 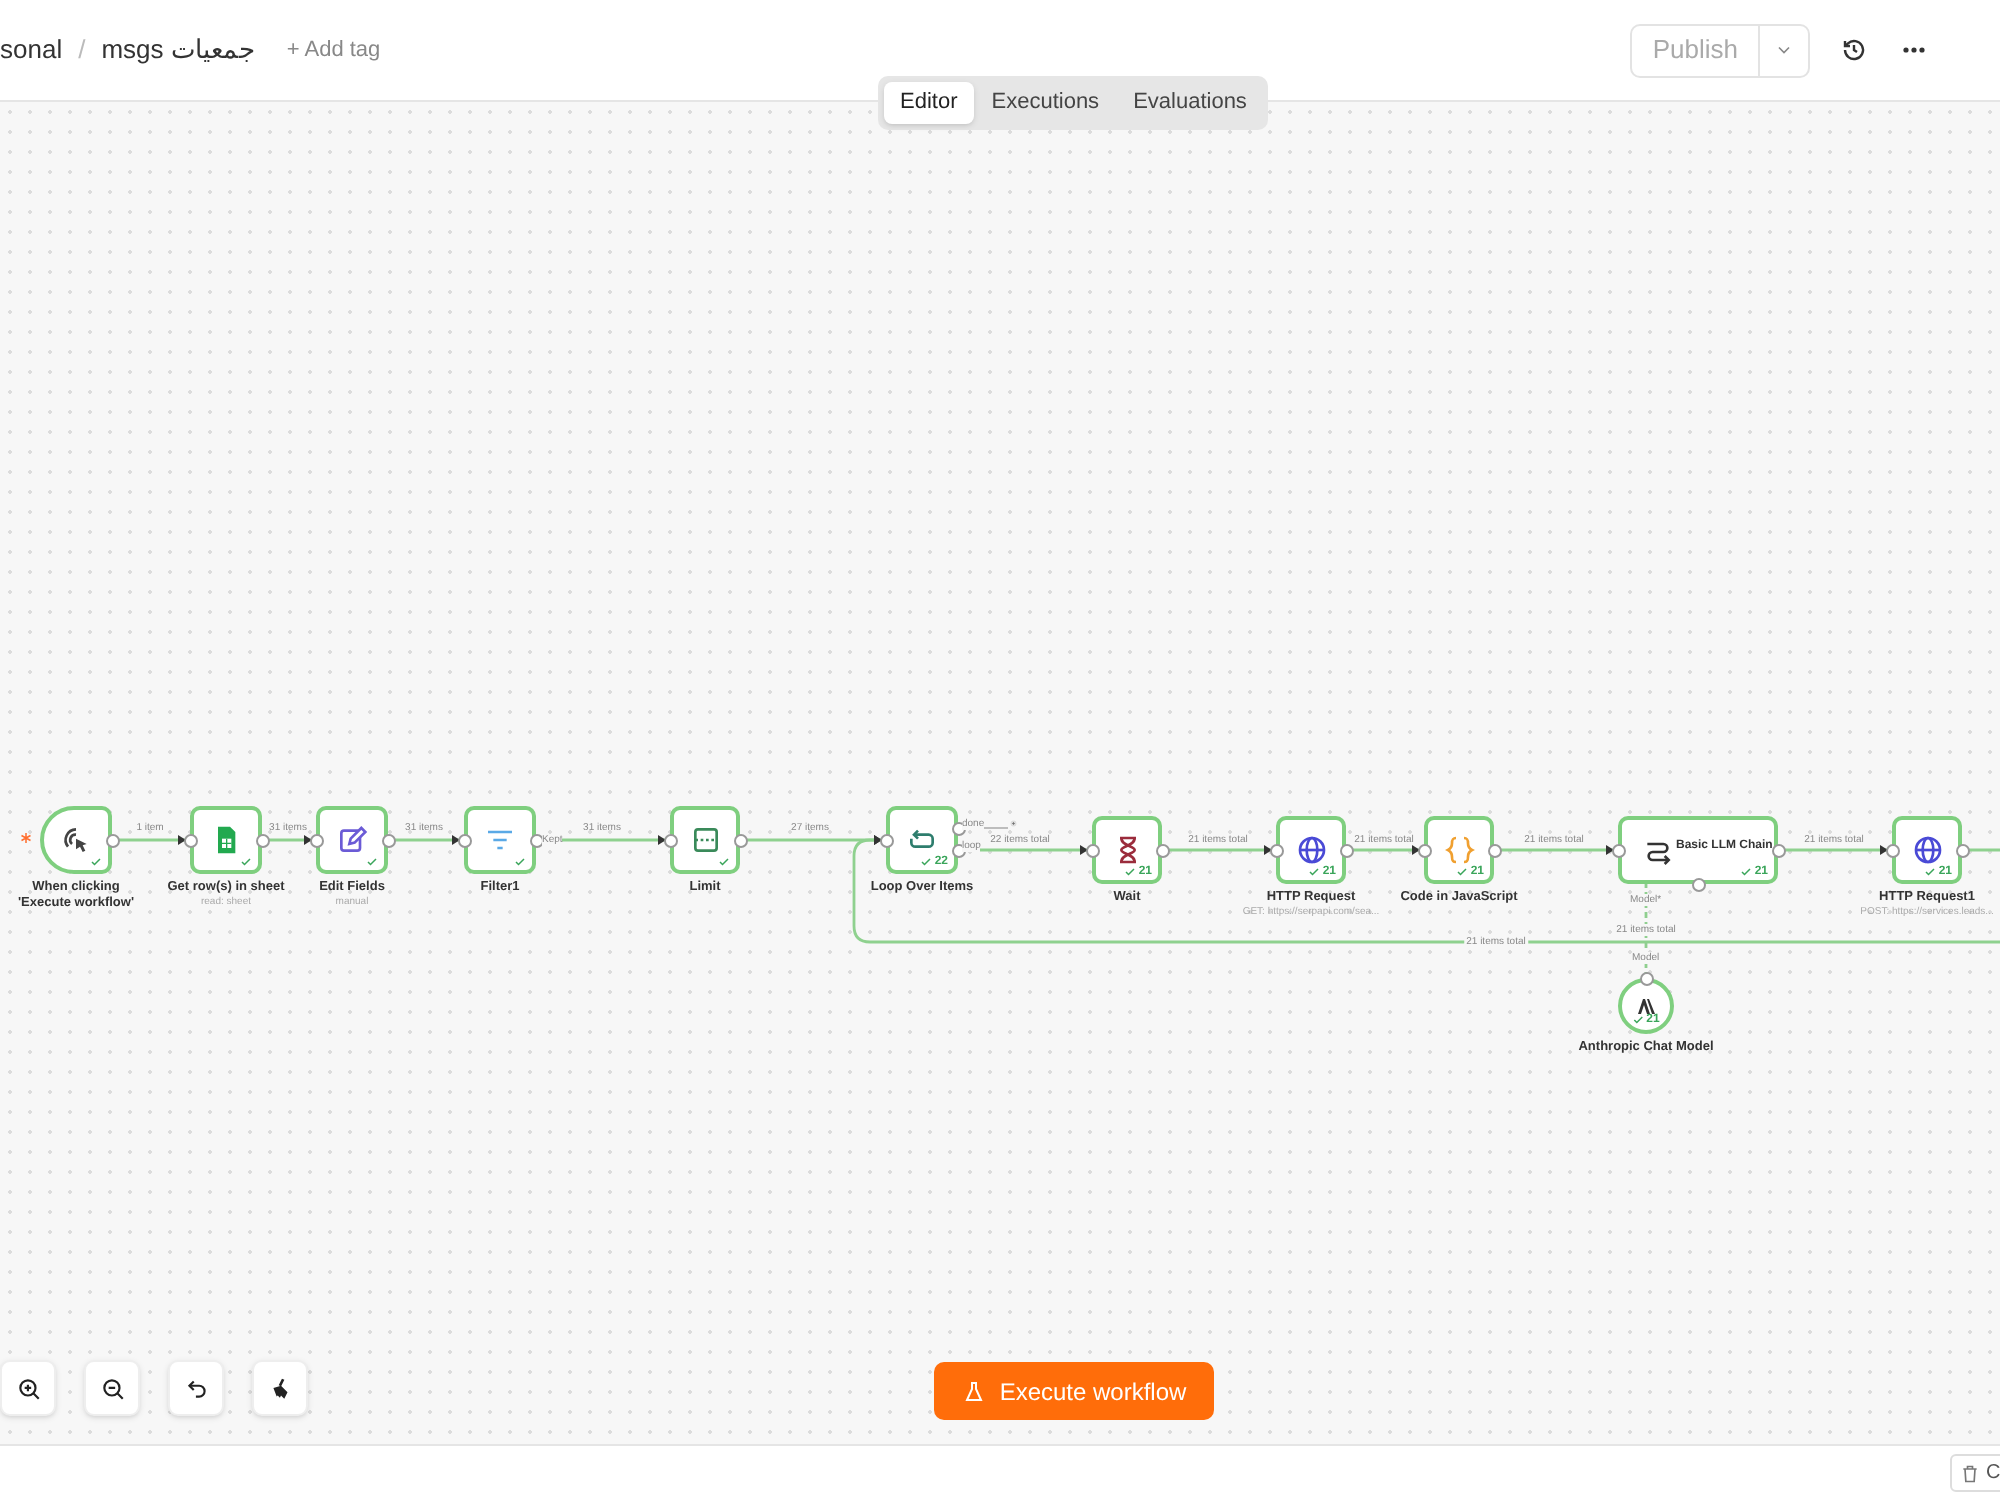 I want to click on broom-button, so click(x=280, y=1388).